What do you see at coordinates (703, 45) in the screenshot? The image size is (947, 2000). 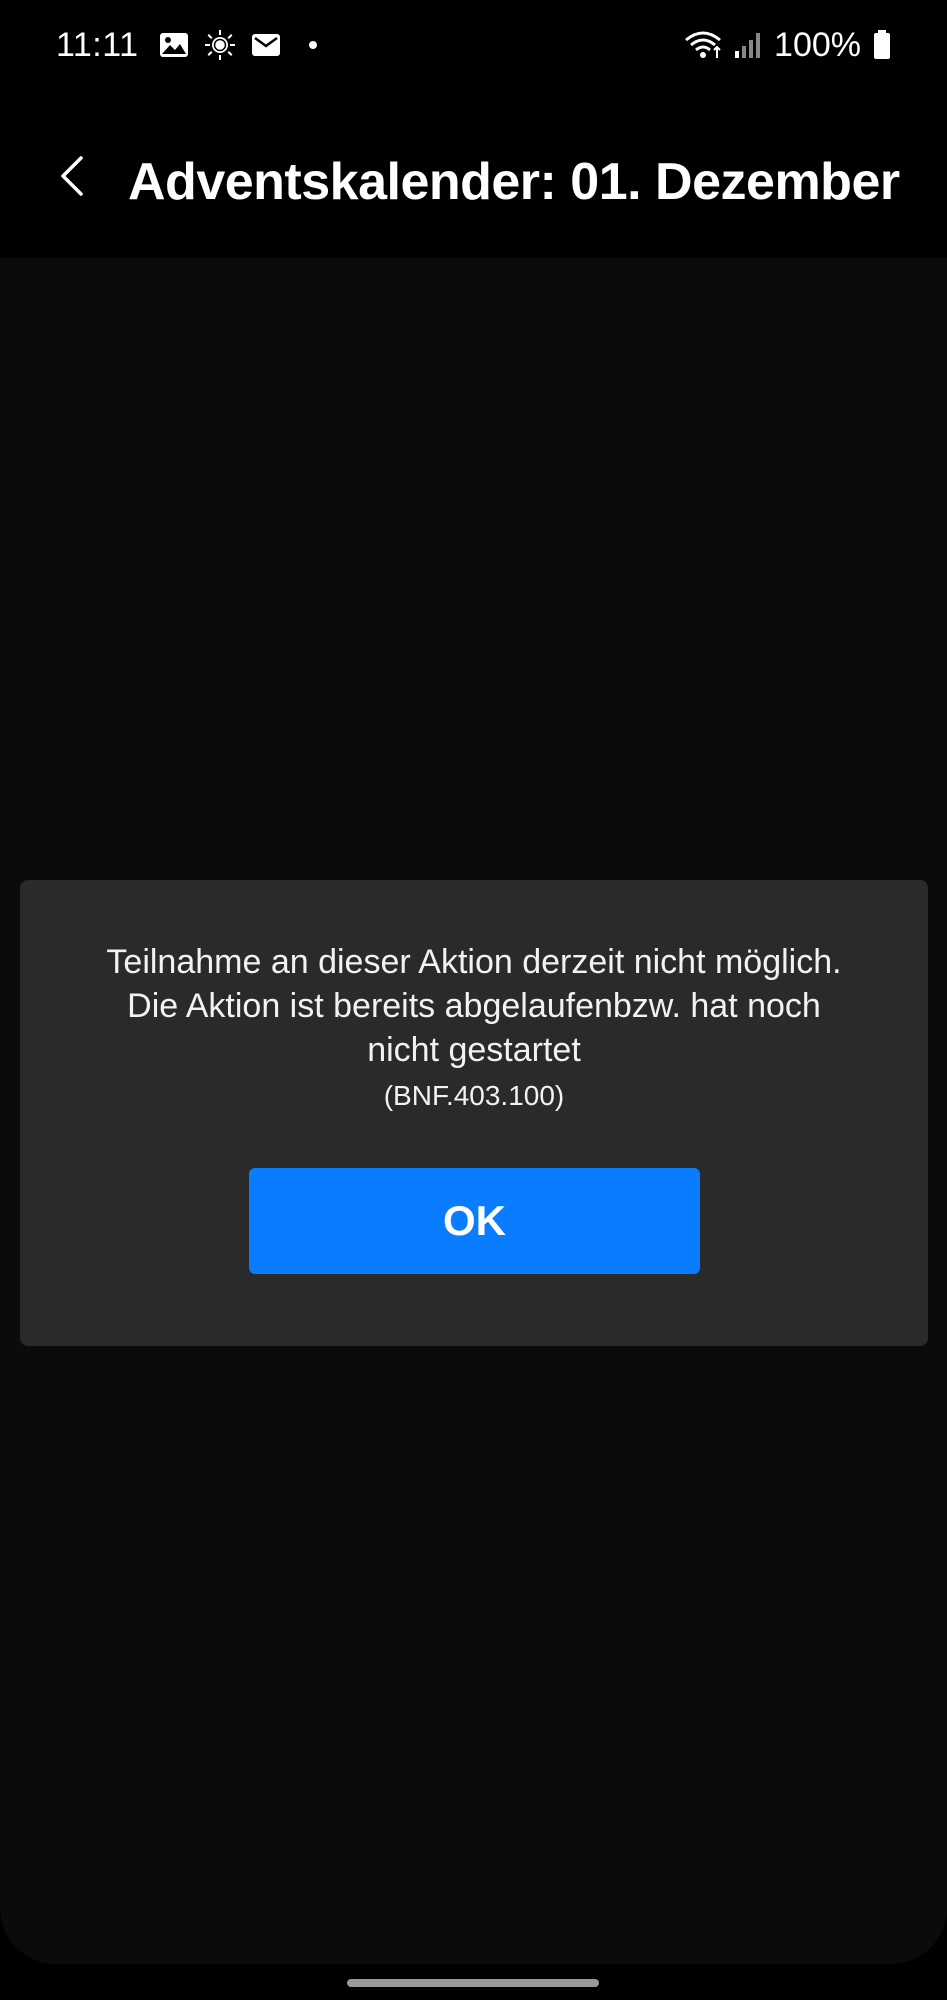 I see `wifi-icon` at bounding box center [703, 45].